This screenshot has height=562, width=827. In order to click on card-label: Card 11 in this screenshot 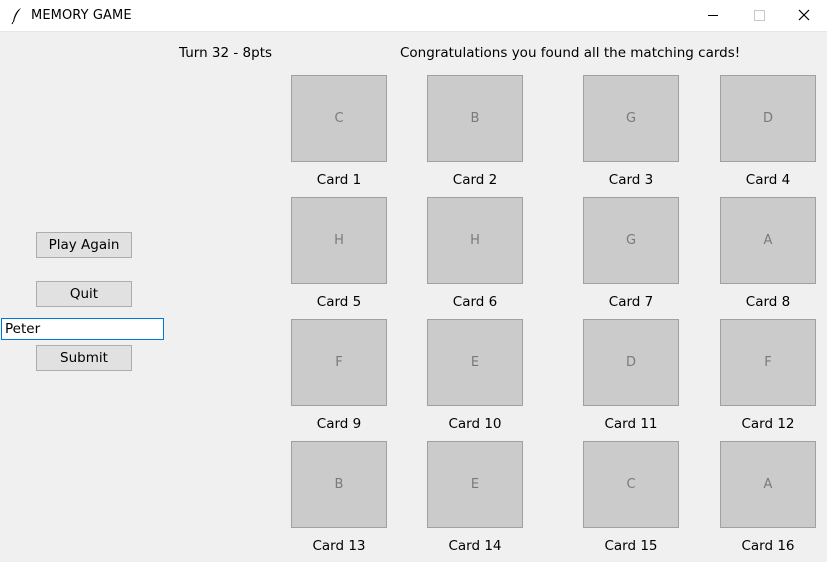, I will do `click(631, 424)`.